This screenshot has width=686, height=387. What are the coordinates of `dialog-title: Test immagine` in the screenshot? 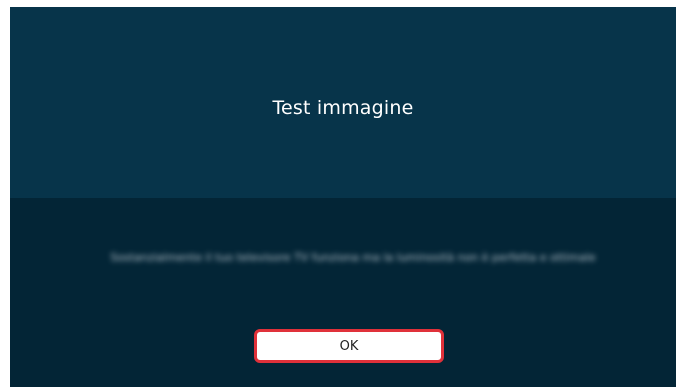 It's located at (343, 108).